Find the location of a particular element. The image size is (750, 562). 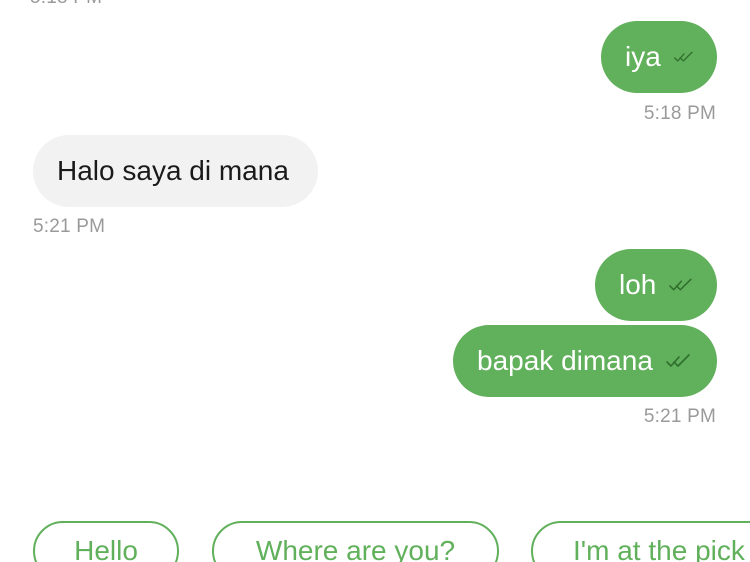

quick-reply-im-at-the-pick: I'm at the pick is located at coordinates (640, 541).